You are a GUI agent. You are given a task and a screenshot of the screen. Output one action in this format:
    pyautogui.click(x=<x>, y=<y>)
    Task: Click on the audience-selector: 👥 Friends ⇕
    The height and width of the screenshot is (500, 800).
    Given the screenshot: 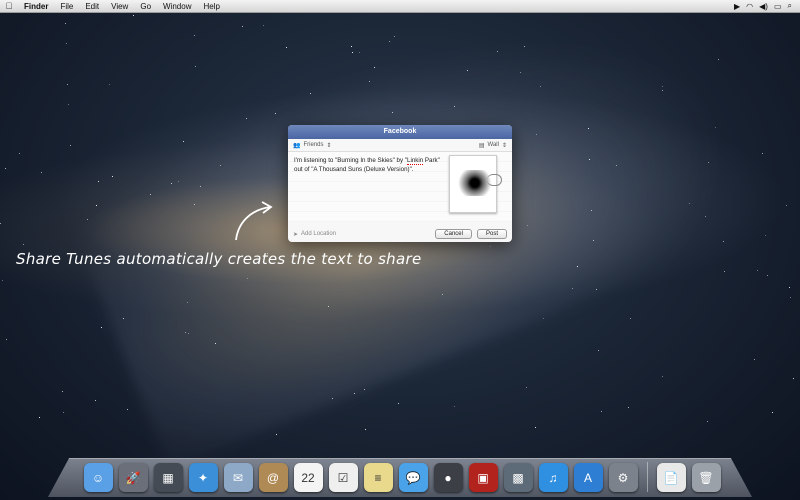 What is the action you would take?
    pyautogui.click(x=312, y=145)
    